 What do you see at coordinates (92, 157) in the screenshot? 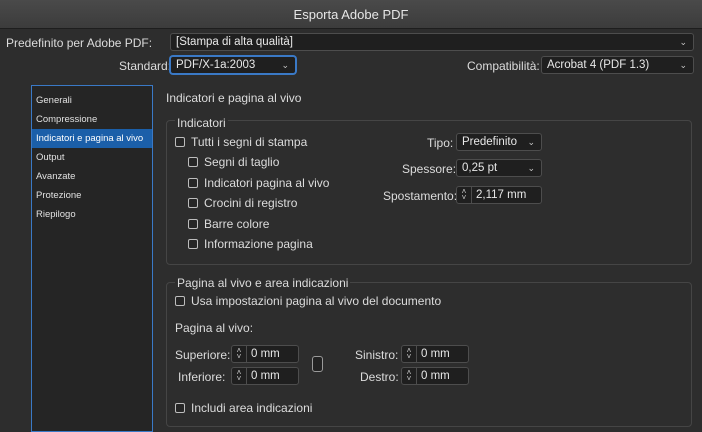
I see `sidebar-item-output: Output` at bounding box center [92, 157].